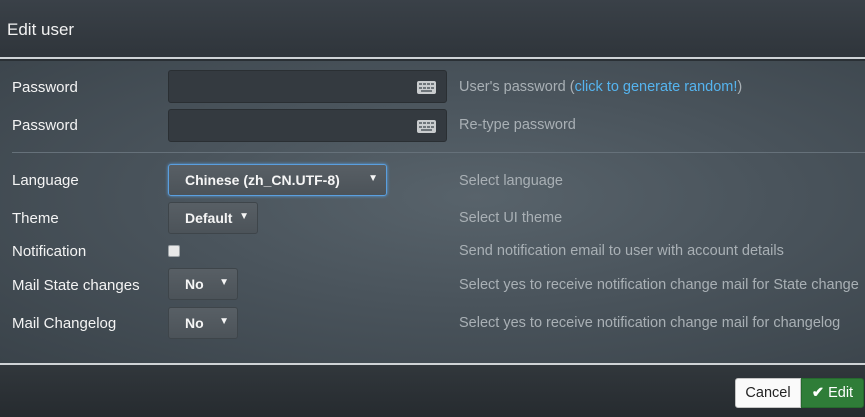 The height and width of the screenshot is (417, 865). Describe the element at coordinates (76, 285) in the screenshot. I see `mail-state-label: Mail State changes` at that location.